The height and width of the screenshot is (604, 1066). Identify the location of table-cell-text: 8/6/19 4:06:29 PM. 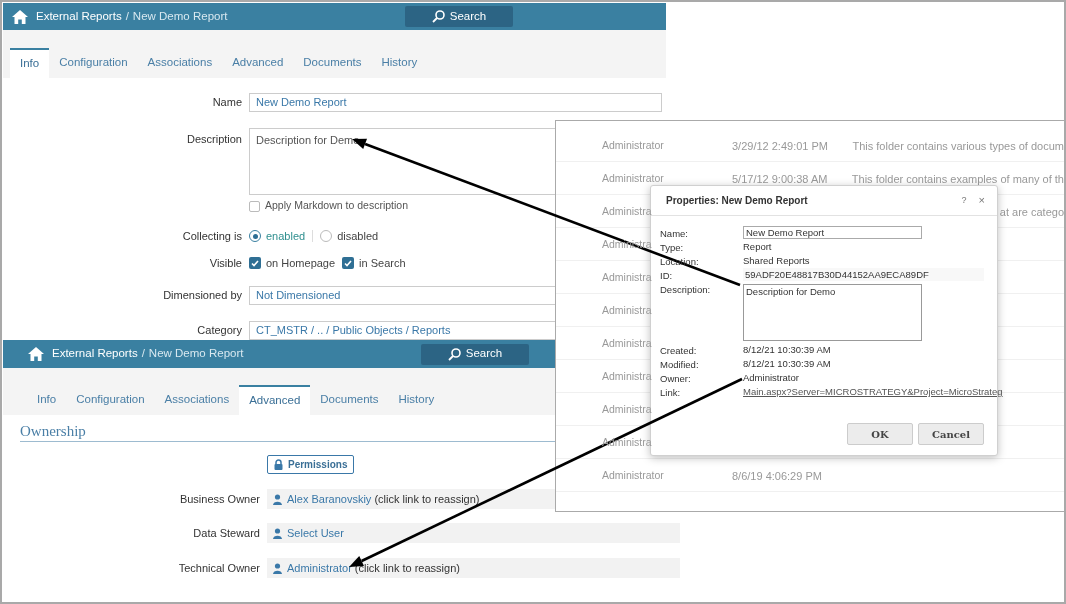
(777, 476).